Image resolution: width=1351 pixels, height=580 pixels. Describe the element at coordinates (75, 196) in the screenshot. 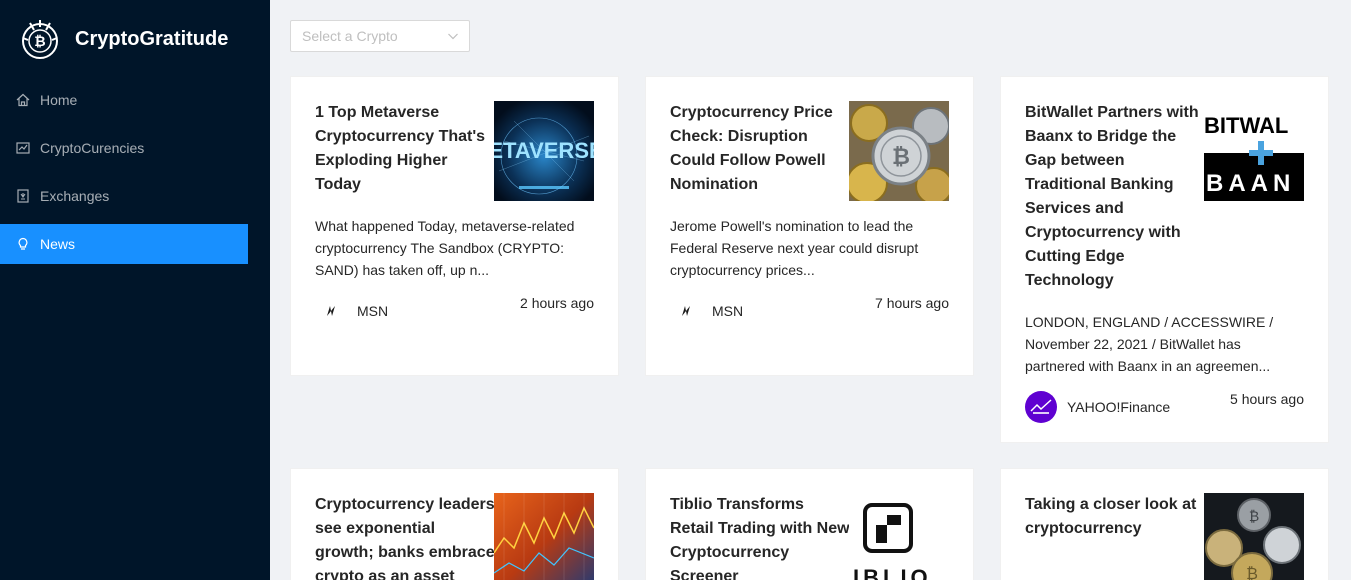

I see `menu-item-label: Exchanges` at that location.